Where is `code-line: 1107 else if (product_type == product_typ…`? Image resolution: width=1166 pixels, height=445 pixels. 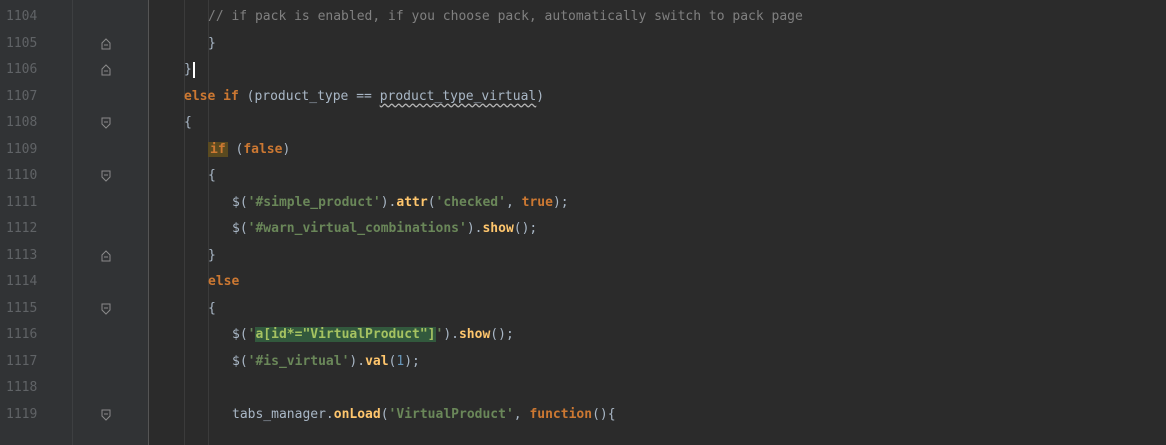 code-line: 1107 else if (product_type == product_typ… is located at coordinates (583, 97).